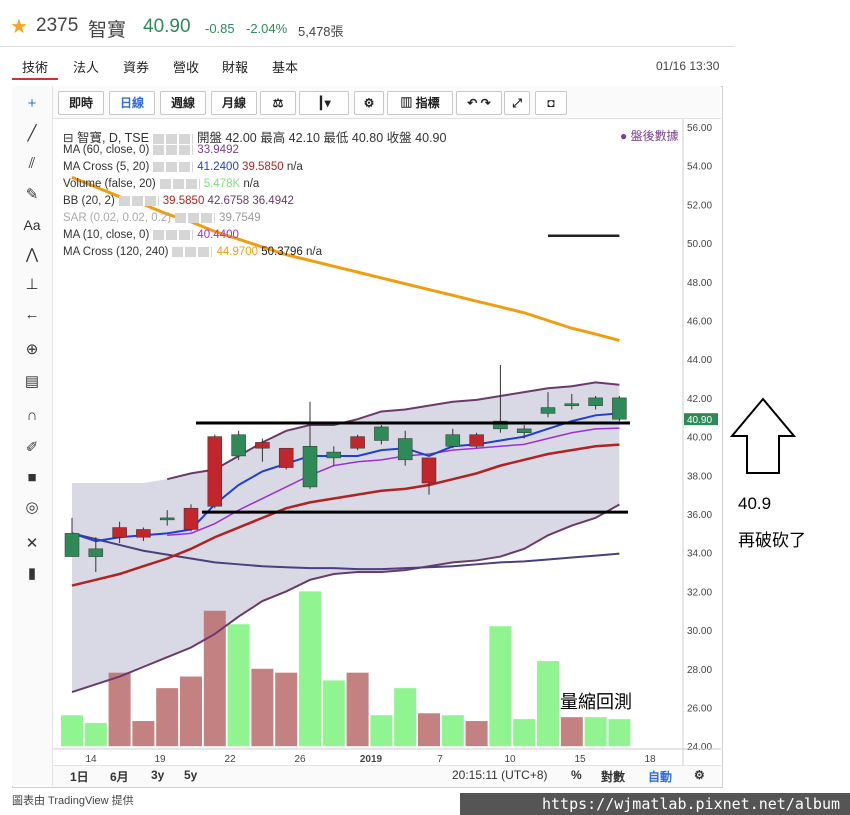 Image resolution: width=850 pixels, height=815 pixels. Describe the element at coordinates (35, 66) in the screenshot. I see `tab-technical: 技術` at that location.